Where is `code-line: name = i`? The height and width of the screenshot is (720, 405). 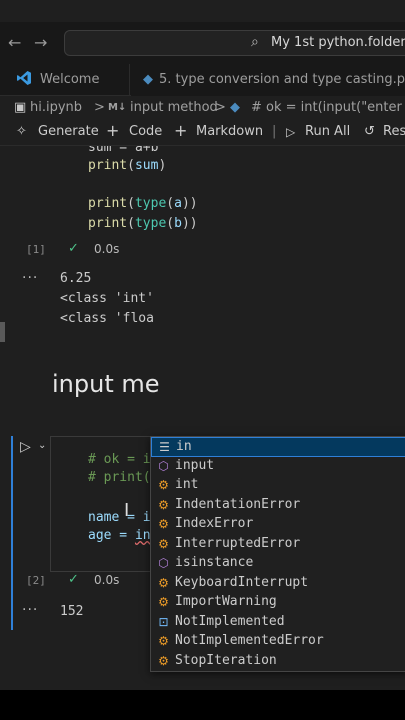 code-line: name = i is located at coordinates (119, 517).